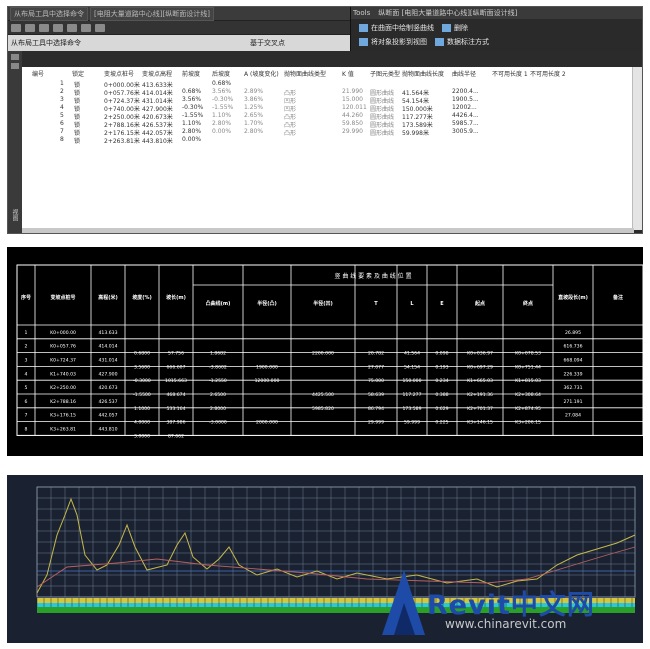 Image resolution: width=650 pixels, height=649 pixels. I want to click on pvi-table-cell: 8, so click(62, 139).